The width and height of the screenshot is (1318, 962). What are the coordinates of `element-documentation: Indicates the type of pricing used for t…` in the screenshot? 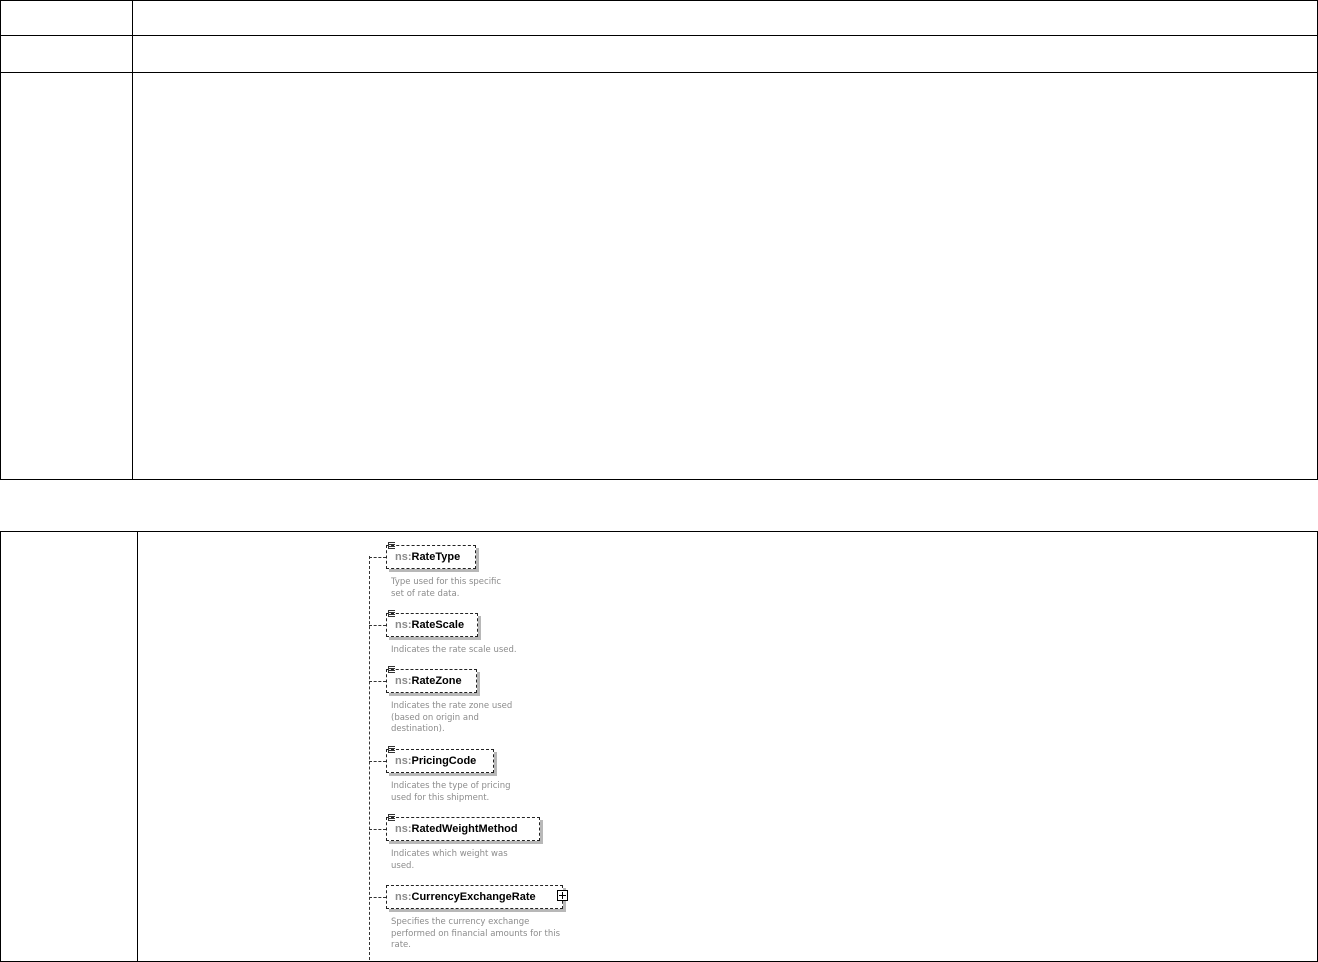 It's located at (451, 792).